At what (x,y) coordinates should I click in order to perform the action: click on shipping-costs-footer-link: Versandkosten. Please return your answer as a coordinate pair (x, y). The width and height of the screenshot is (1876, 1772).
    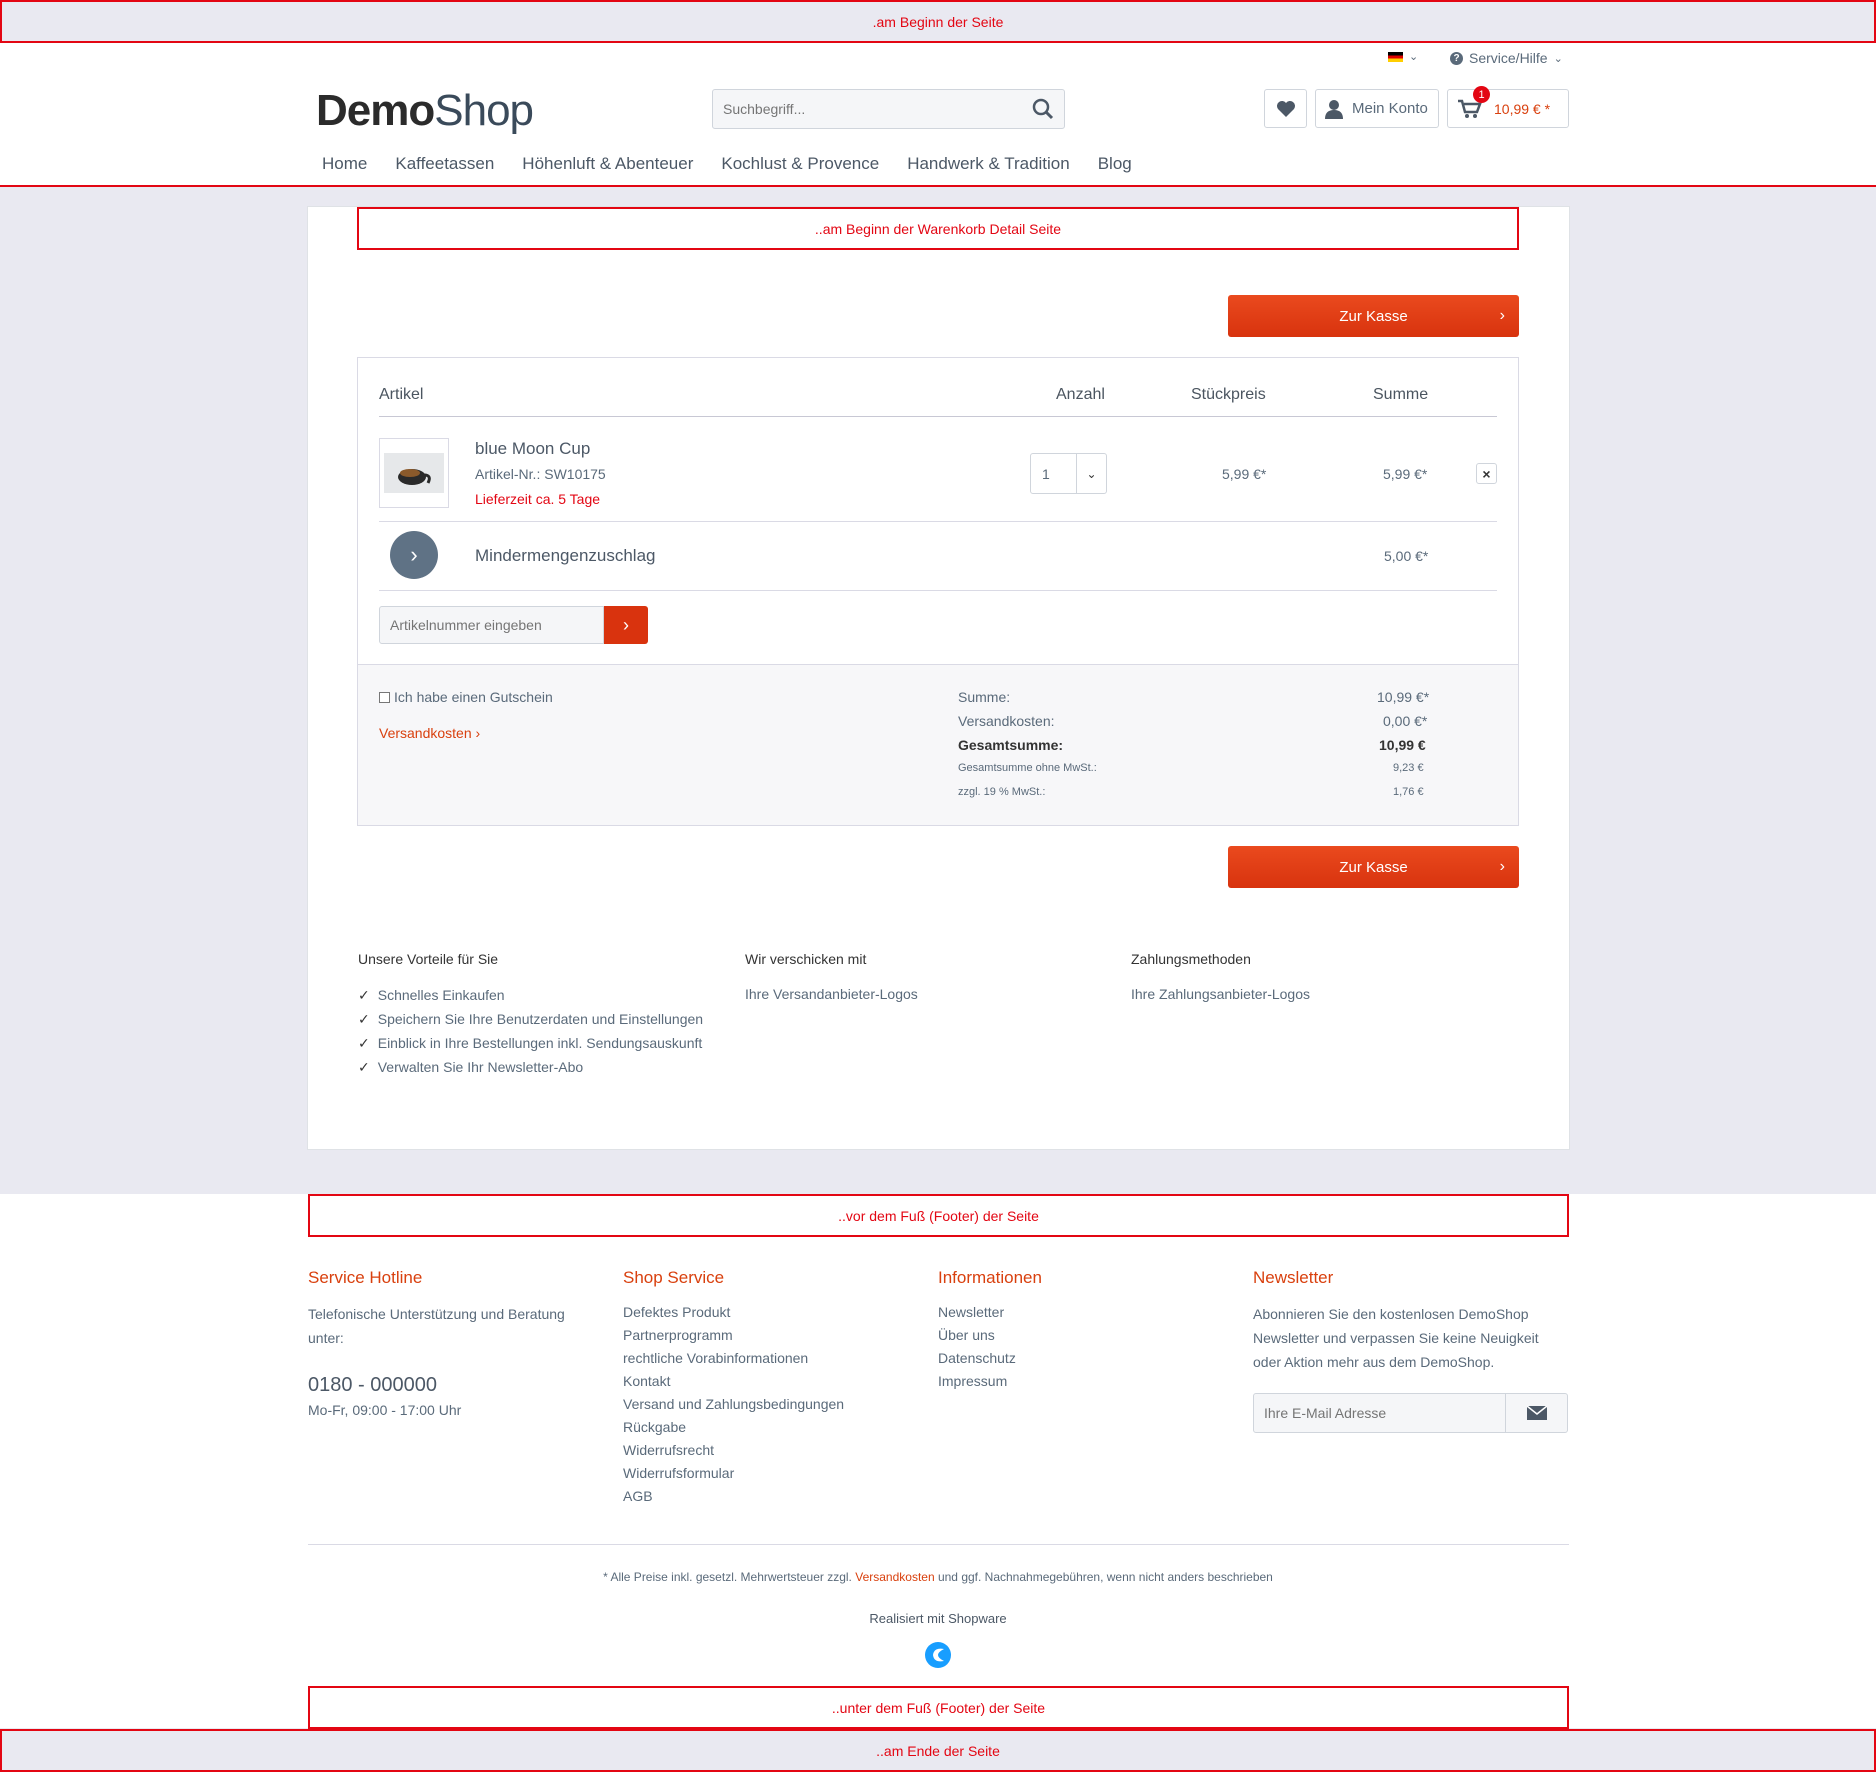
    Looking at the image, I should click on (894, 1577).